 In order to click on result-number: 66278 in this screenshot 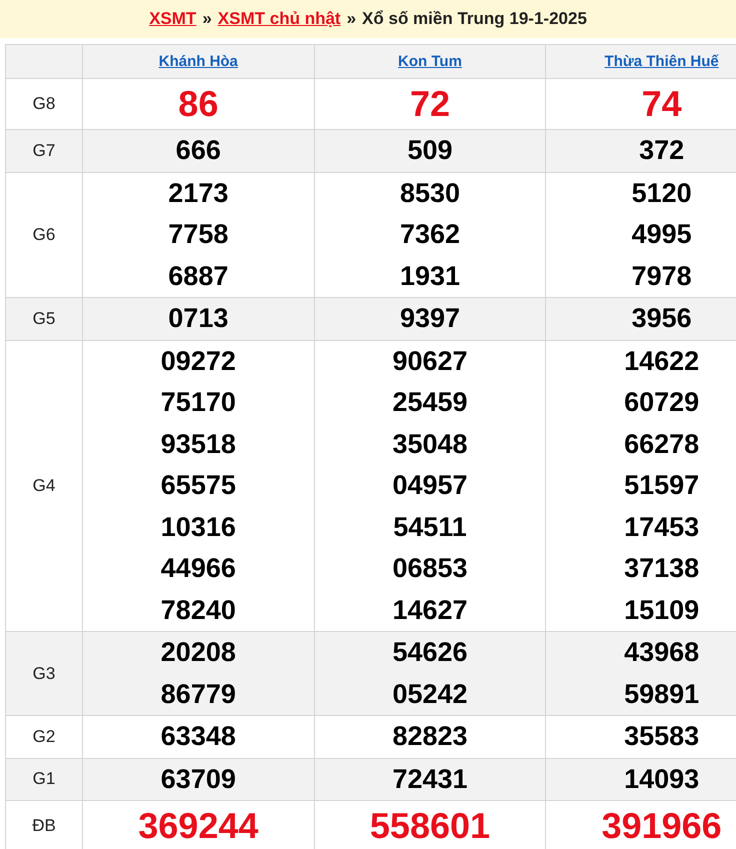, I will do `click(662, 443)`.